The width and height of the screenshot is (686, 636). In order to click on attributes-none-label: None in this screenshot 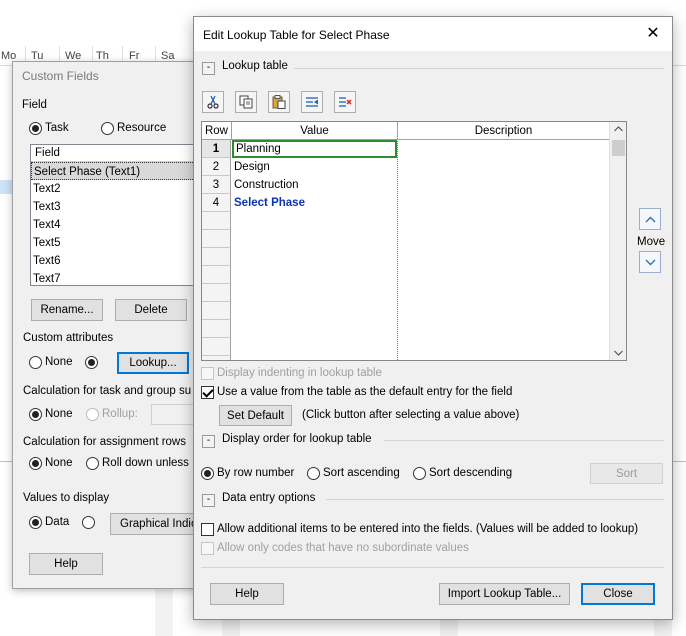, I will do `click(59, 362)`.